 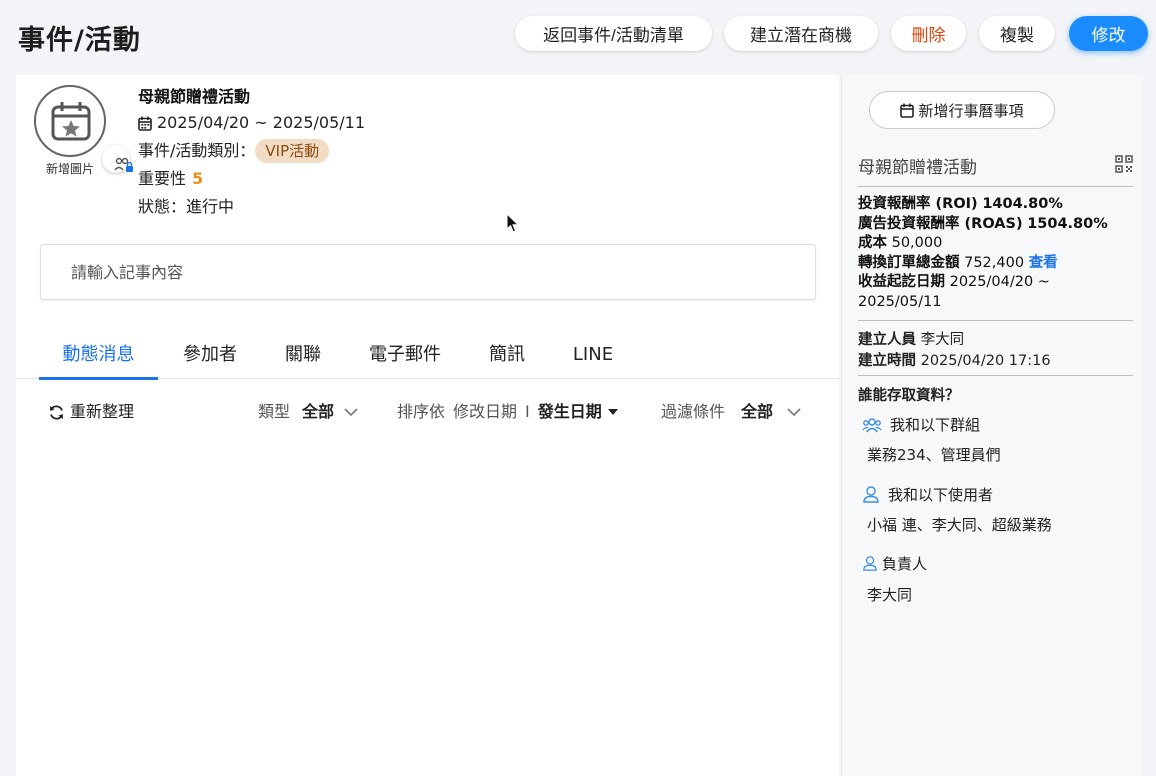 I want to click on access-title: 誰能存取資料？, so click(x=909, y=396).